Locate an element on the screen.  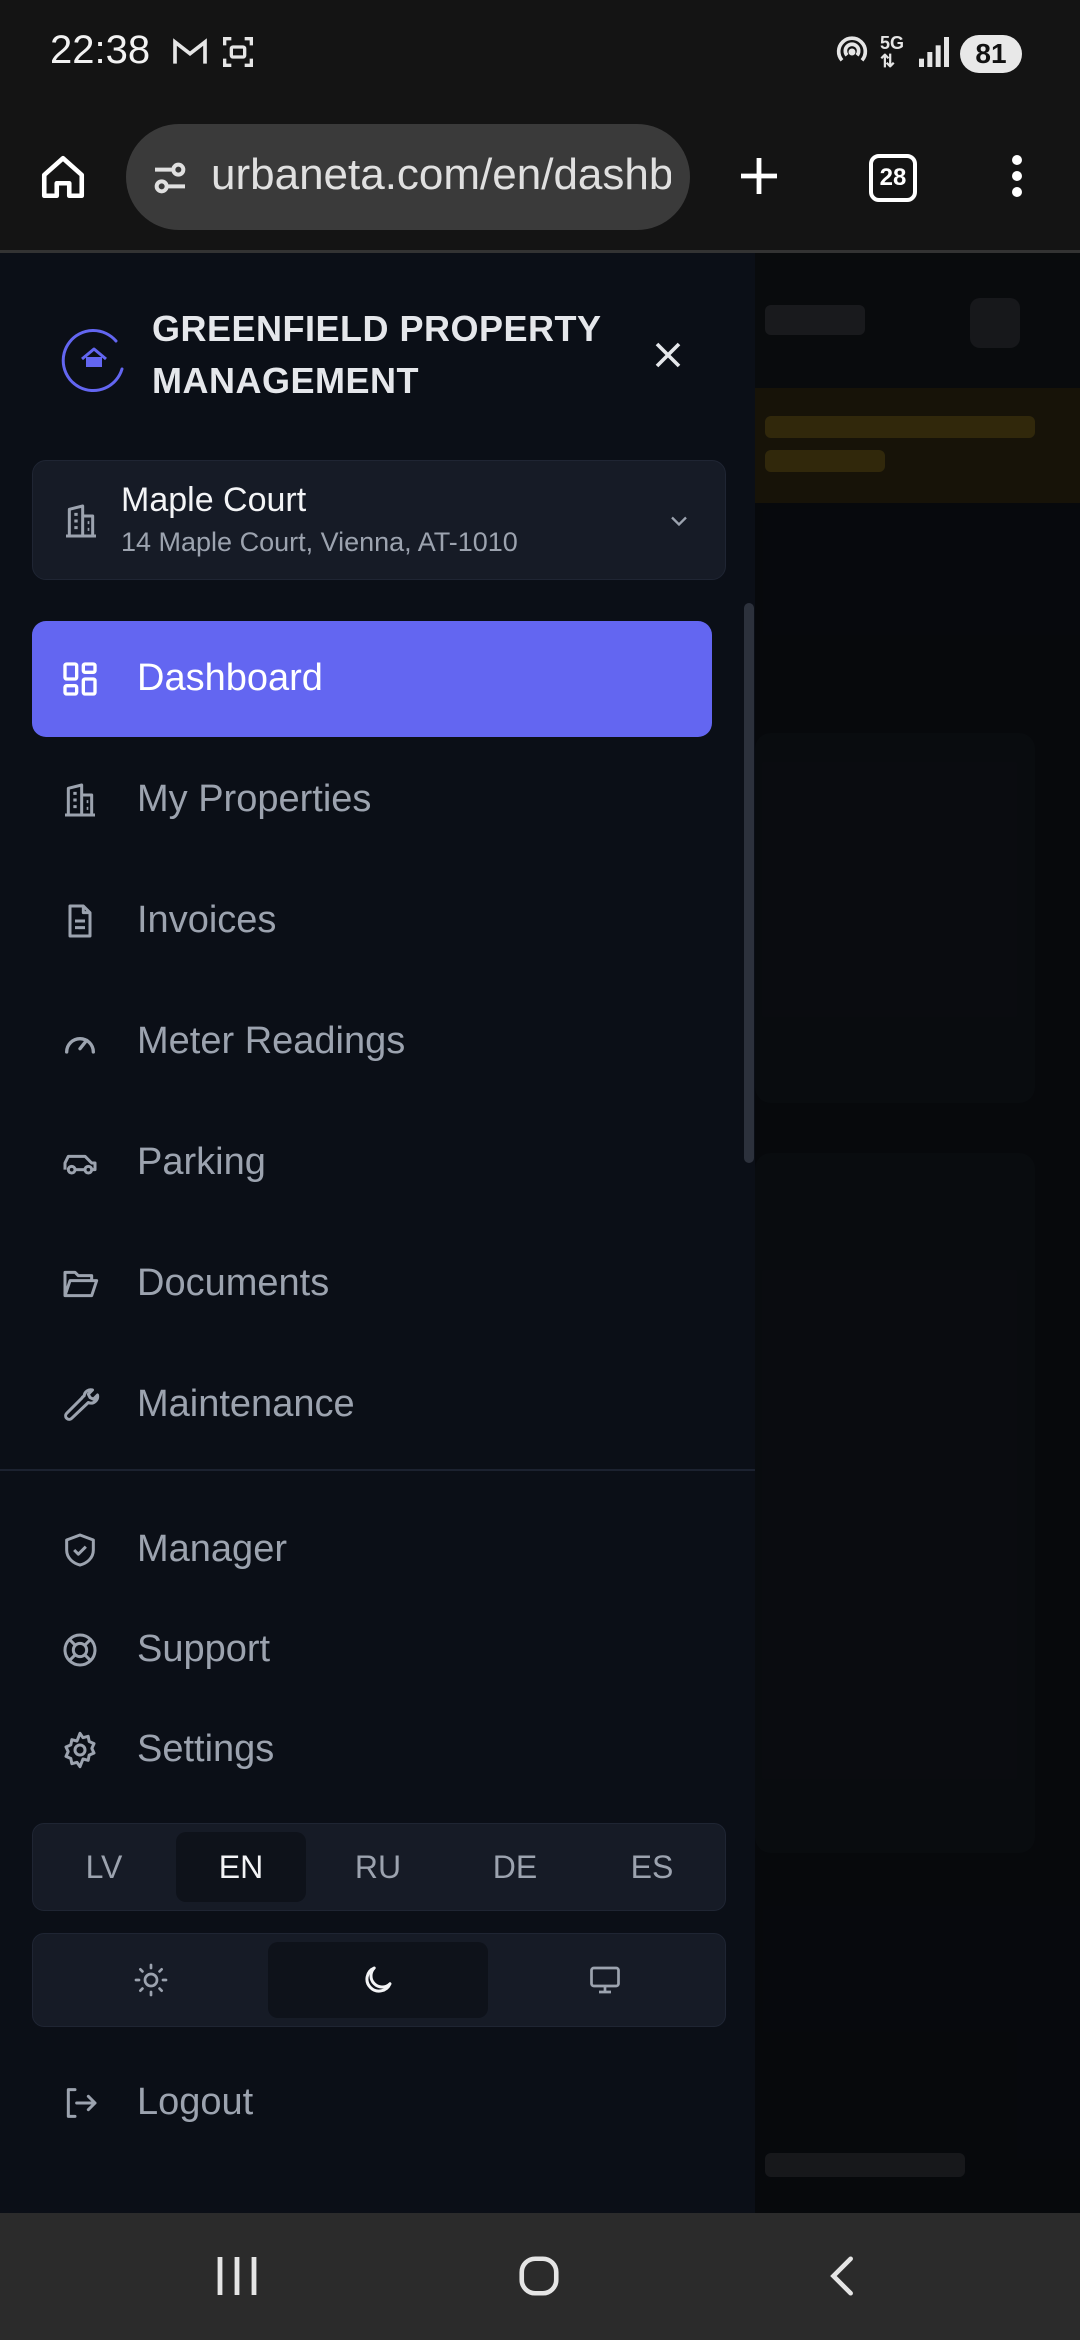
language-option-de: DE is located at coordinates (515, 1867).